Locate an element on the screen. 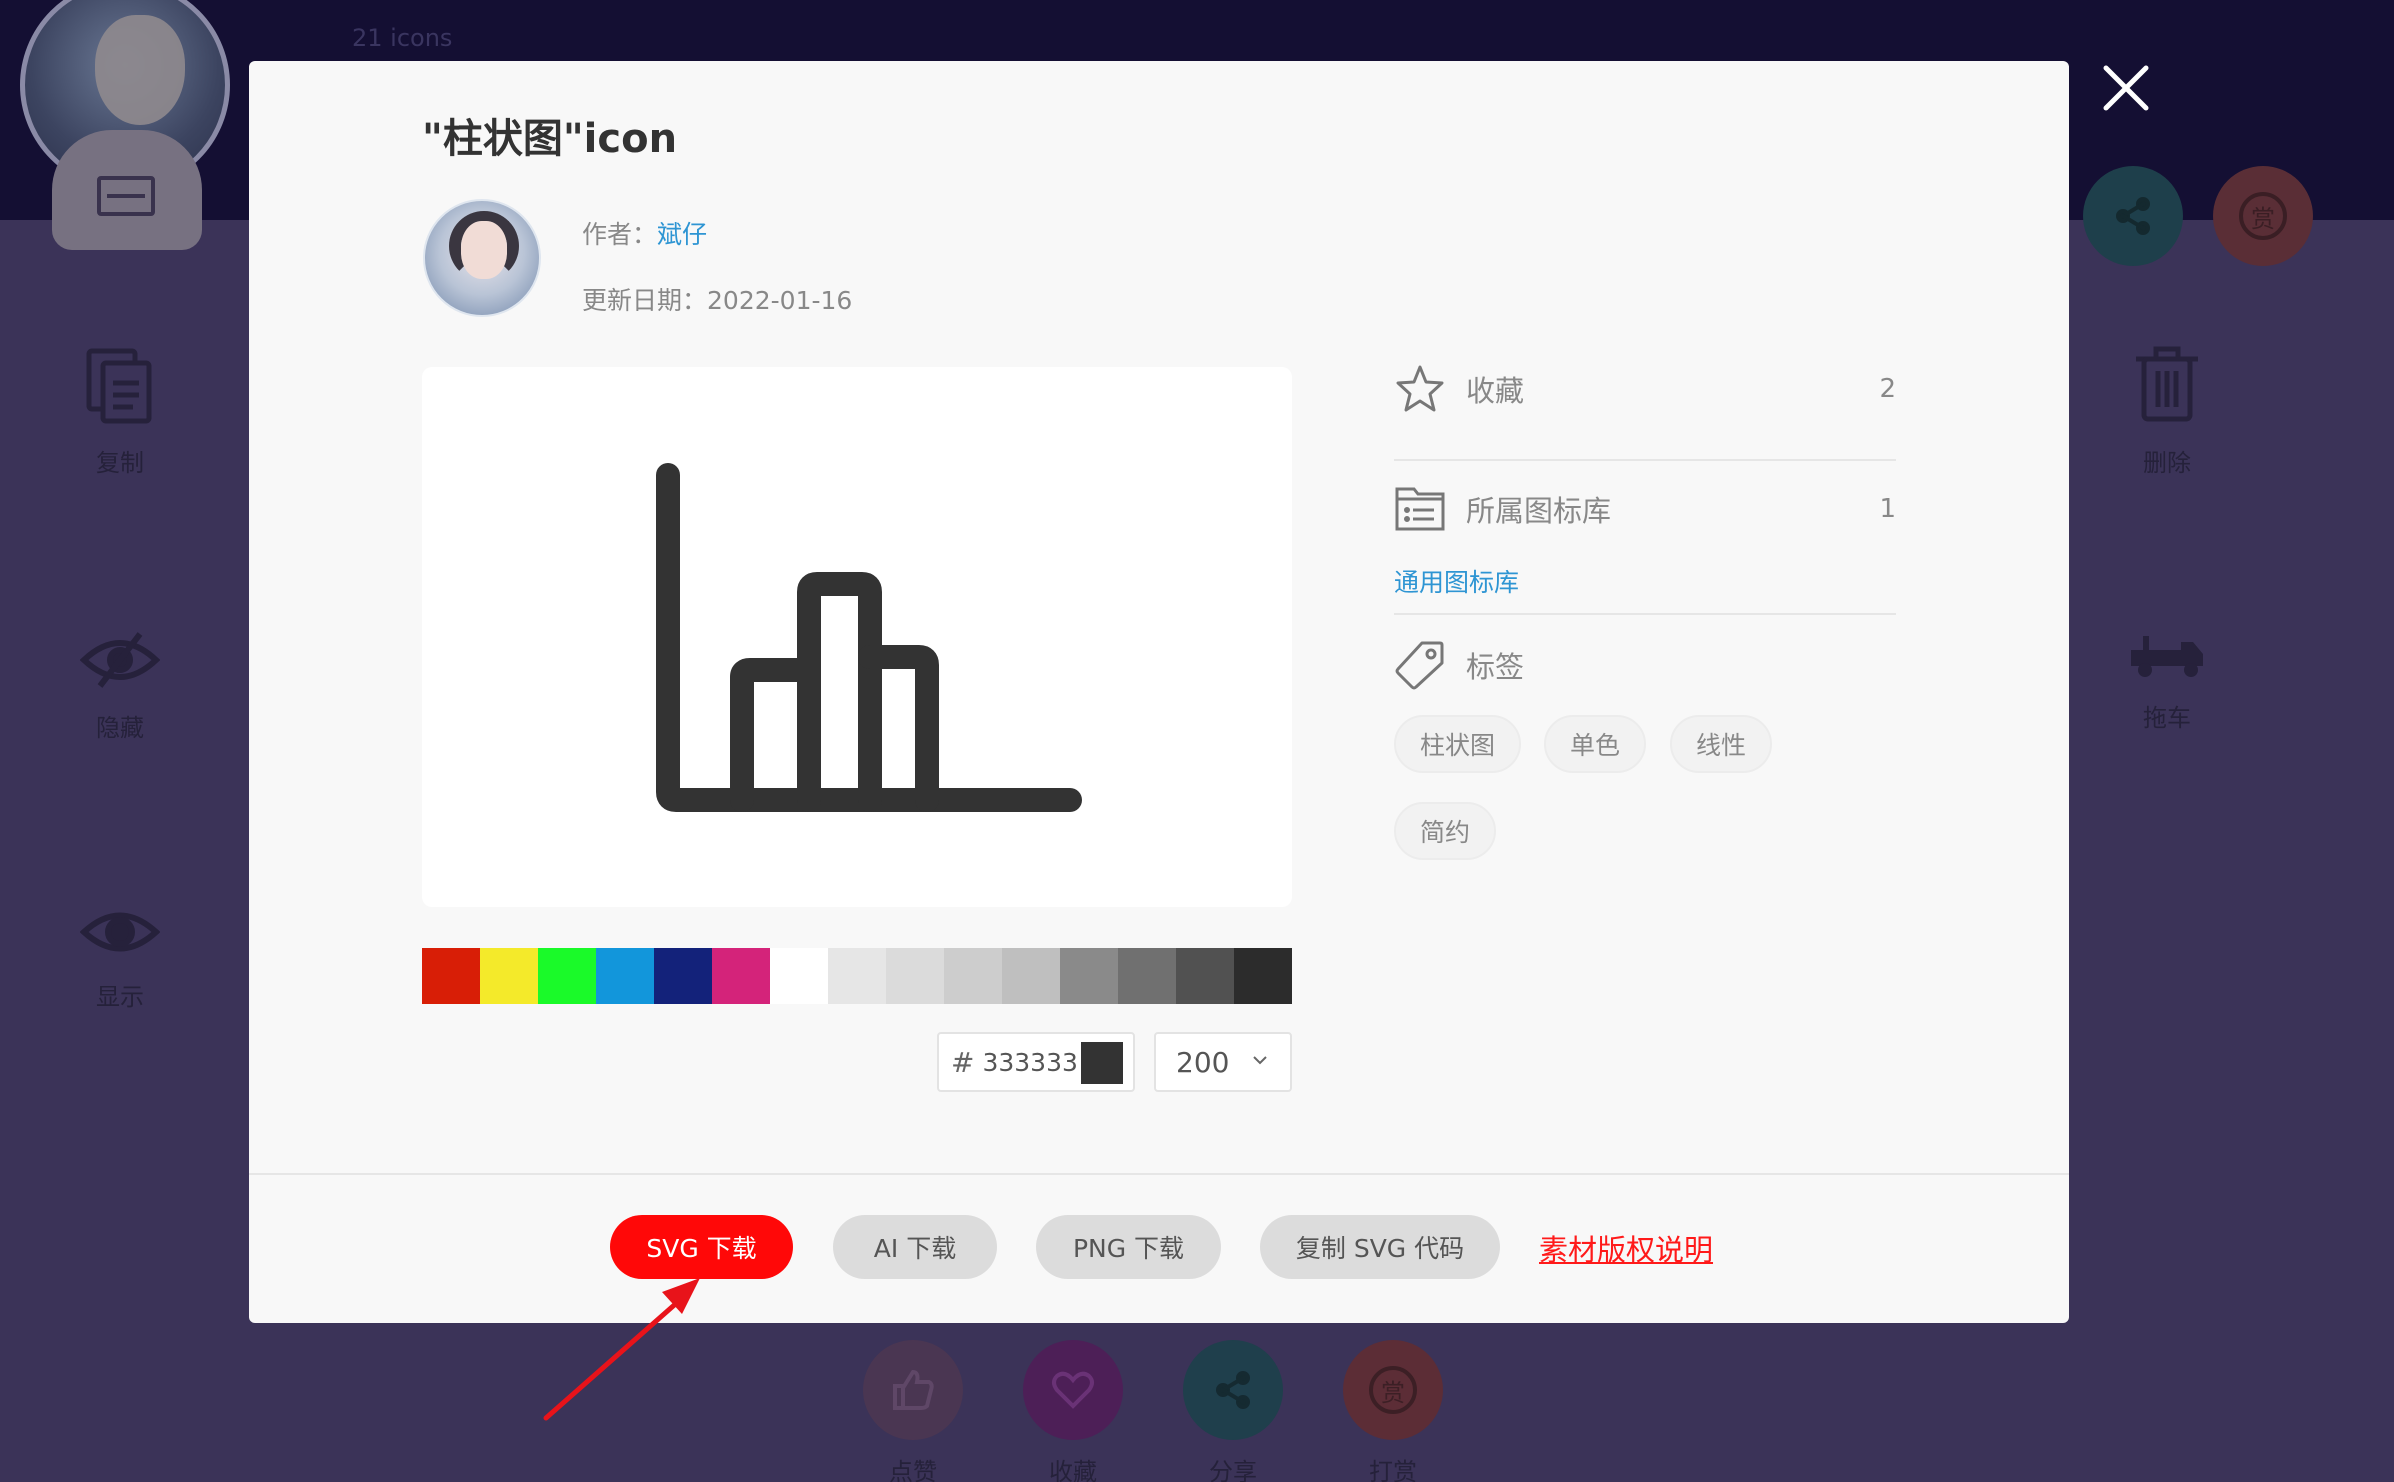 The height and width of the screenshot is (1482, 2394). reward-label: 打赏 is located at coordinates (1393, 1470).